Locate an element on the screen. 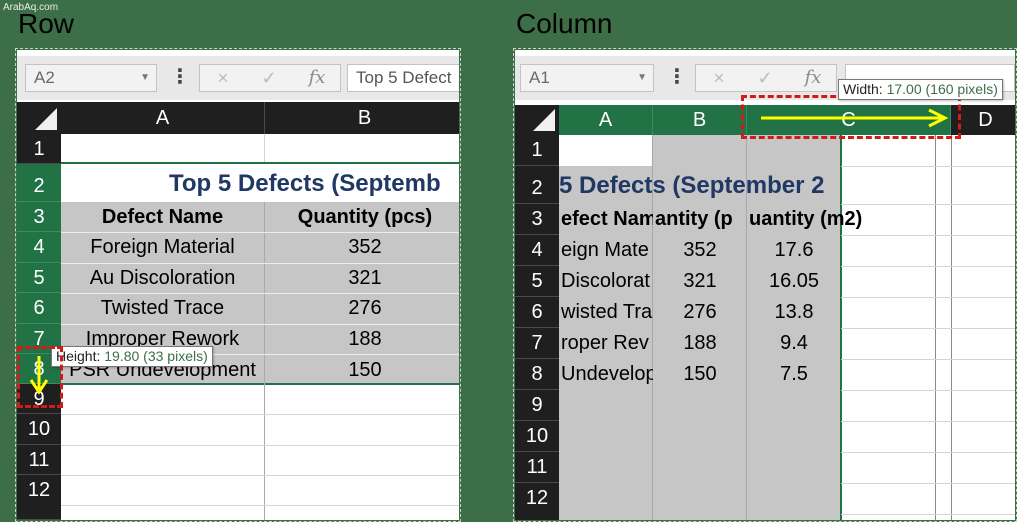  left-name-box-value: A2 is located at coordinates (44, 77).